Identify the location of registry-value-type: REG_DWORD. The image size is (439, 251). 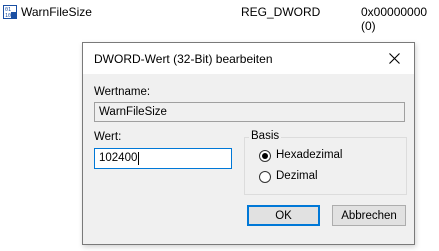
(281, 12).